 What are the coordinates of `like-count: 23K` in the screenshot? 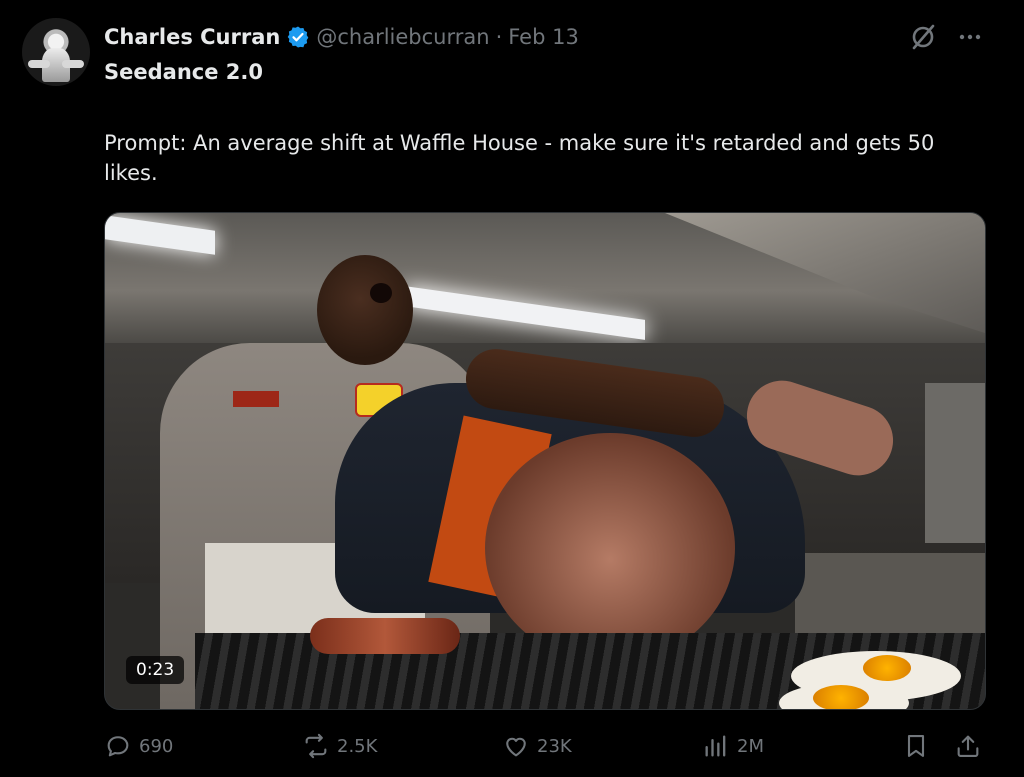 It's located at (554, 746).